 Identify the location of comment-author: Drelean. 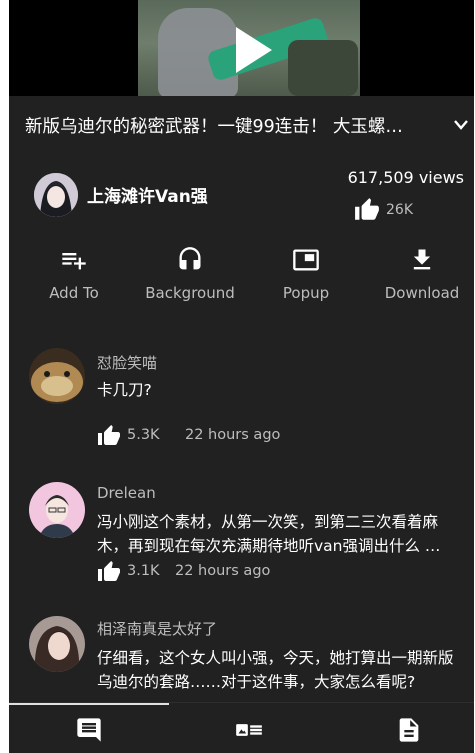
(126, 493).